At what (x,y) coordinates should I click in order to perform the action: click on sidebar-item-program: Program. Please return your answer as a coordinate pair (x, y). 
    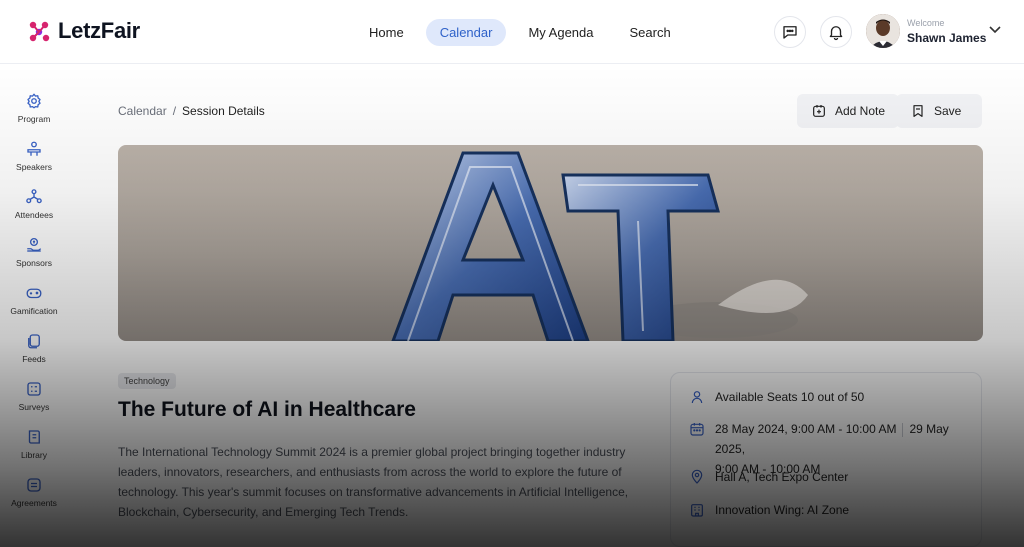
    Looking at the image, I should click on (34, 108).